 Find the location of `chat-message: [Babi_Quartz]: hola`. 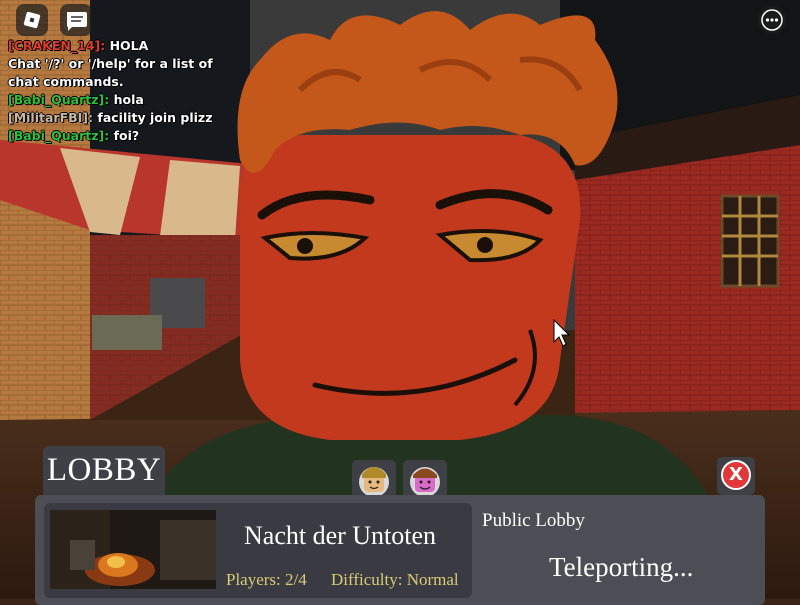

chat-message: [Babi_Quartz]: hola is located at coordinates (113, 100).